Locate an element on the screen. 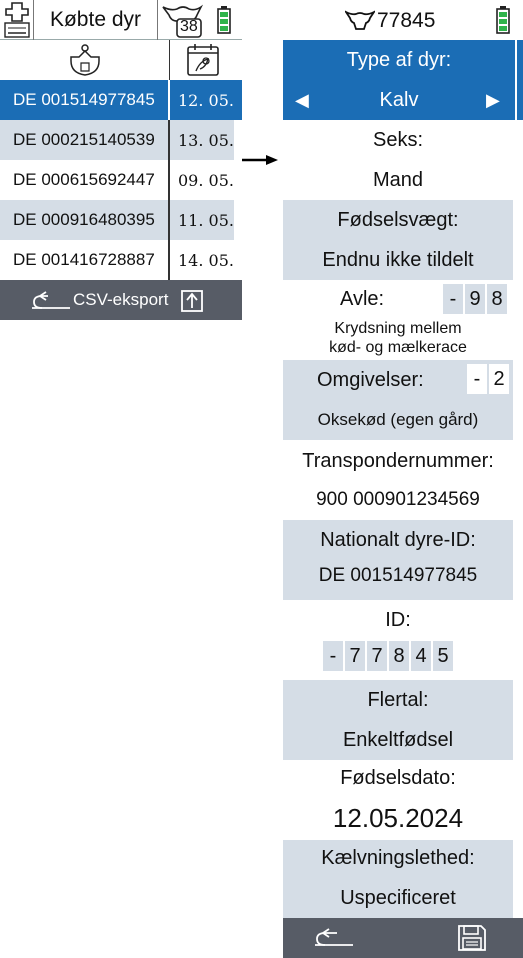  right-footer is located at coordinates (403, 938).